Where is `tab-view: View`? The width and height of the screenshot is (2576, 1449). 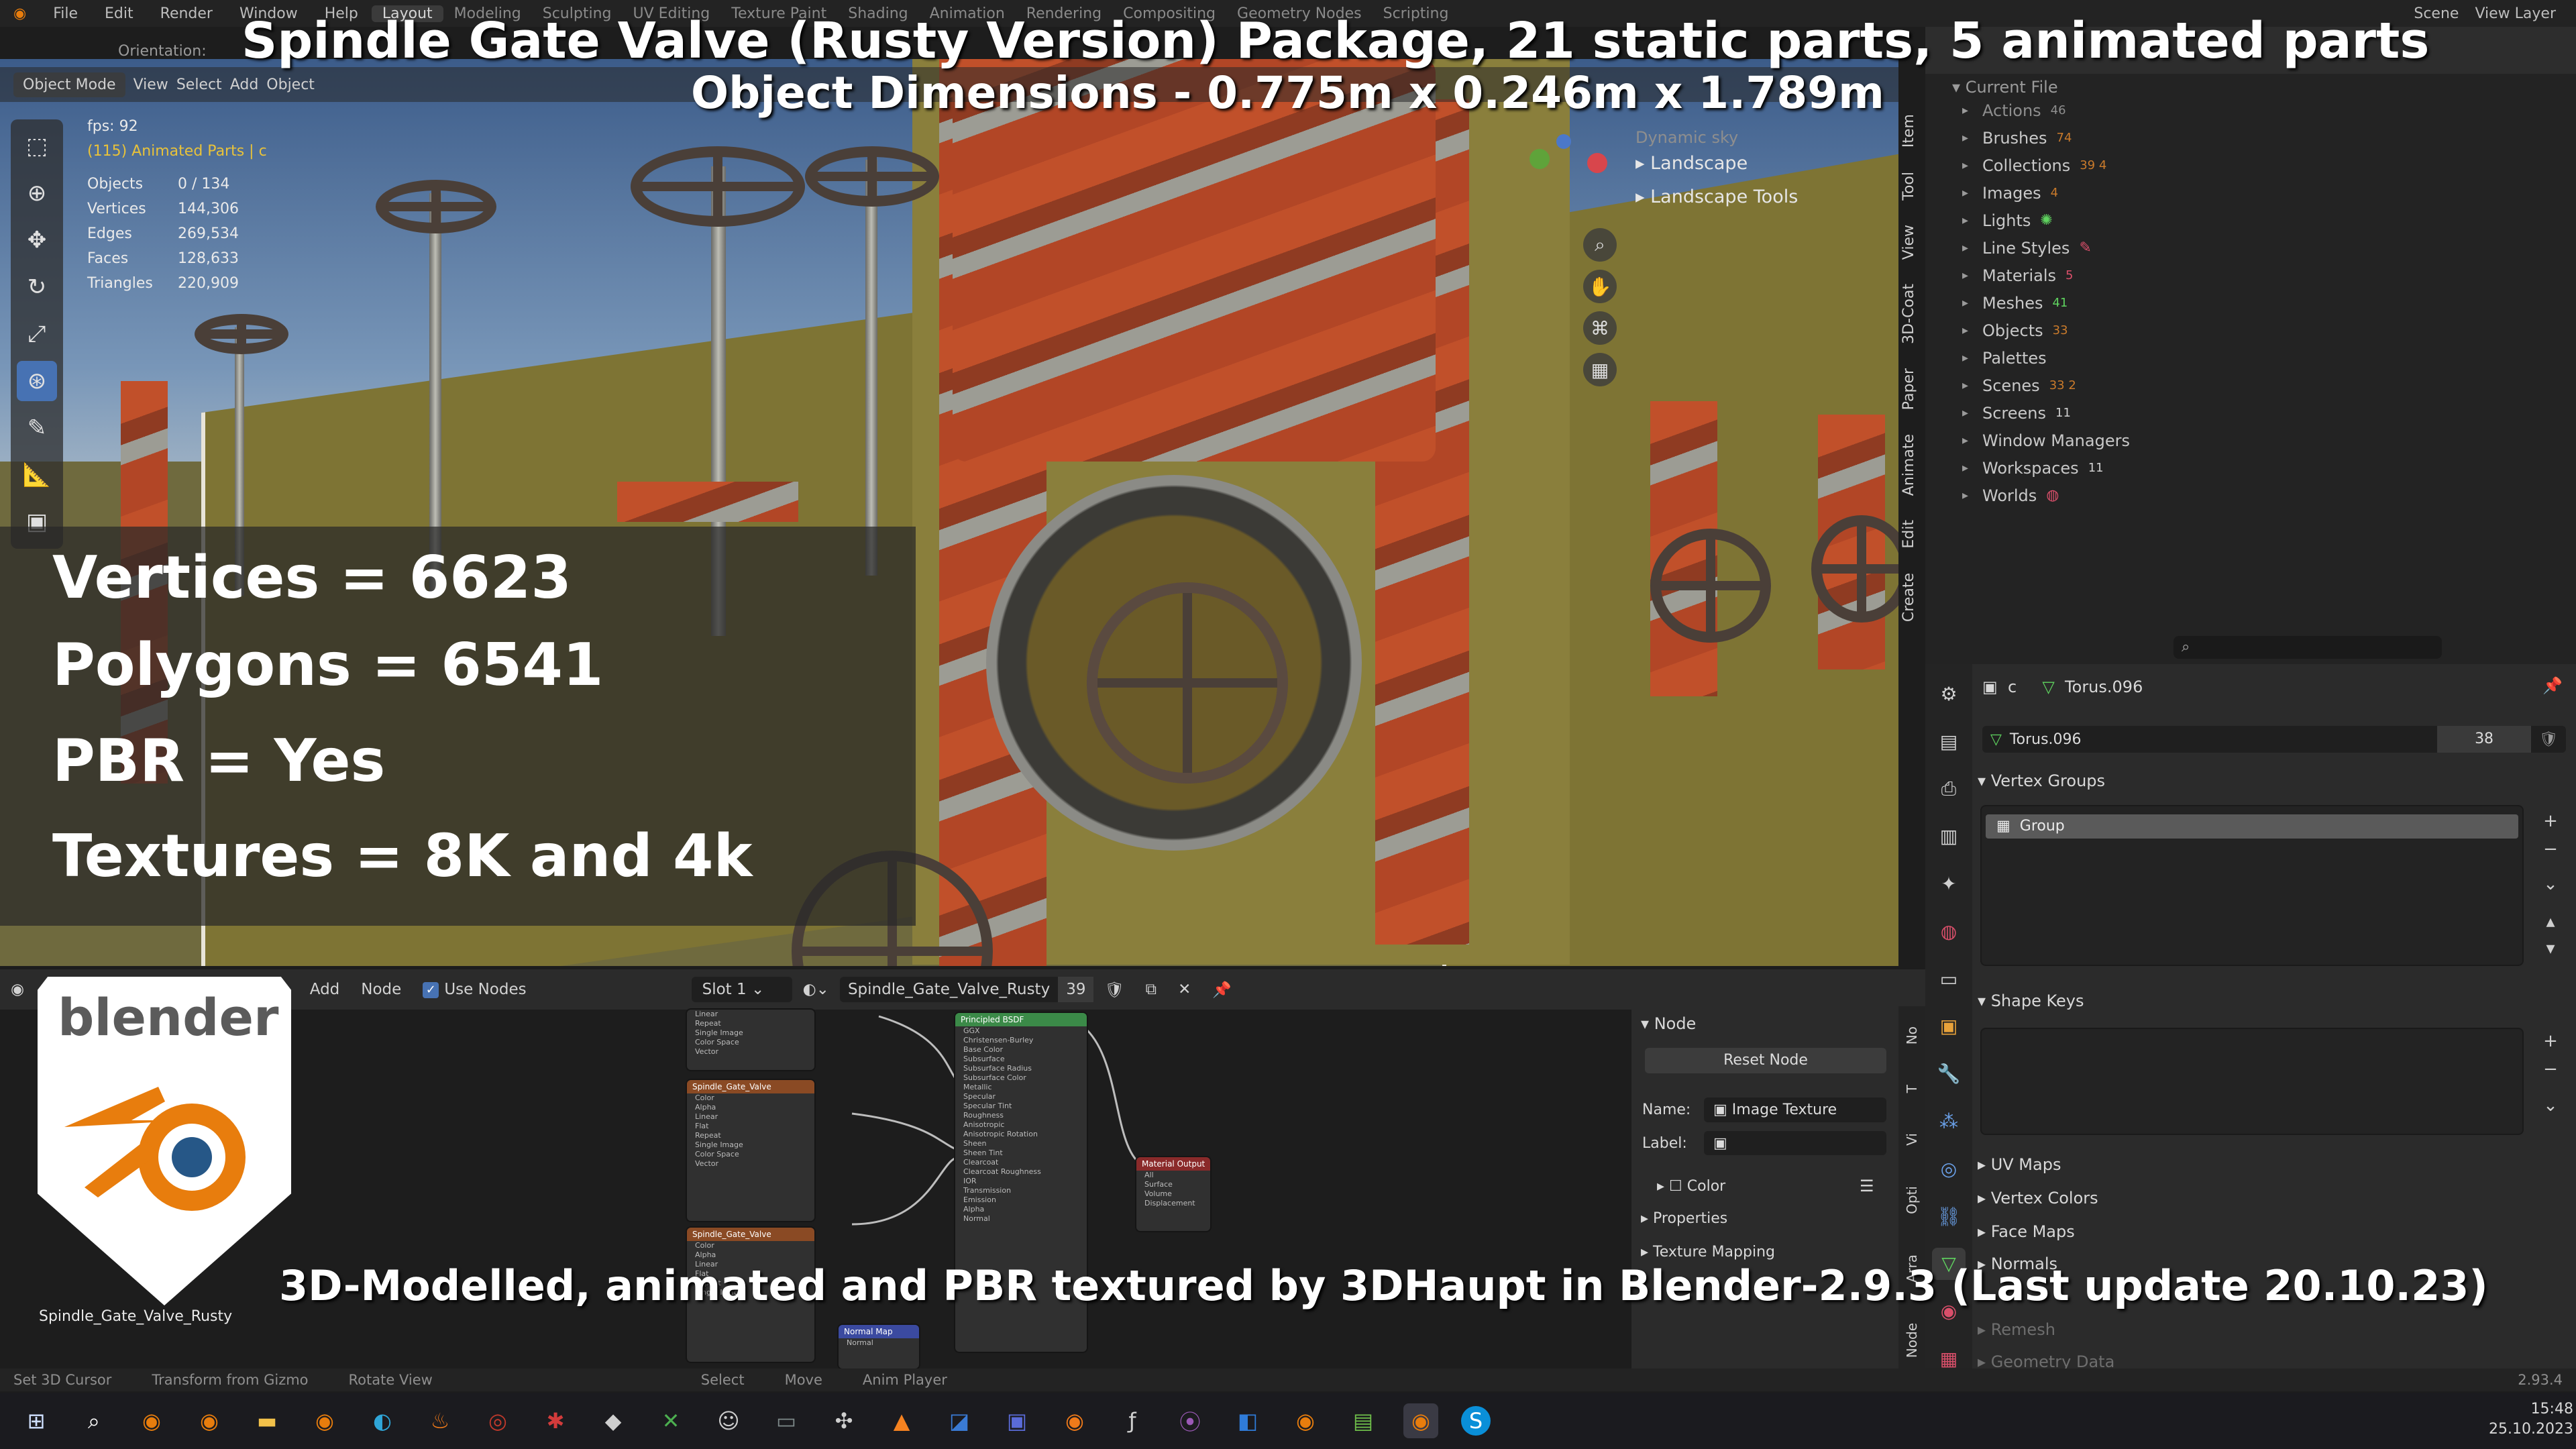
tab-view: View is located at coordinates (1908, 242).